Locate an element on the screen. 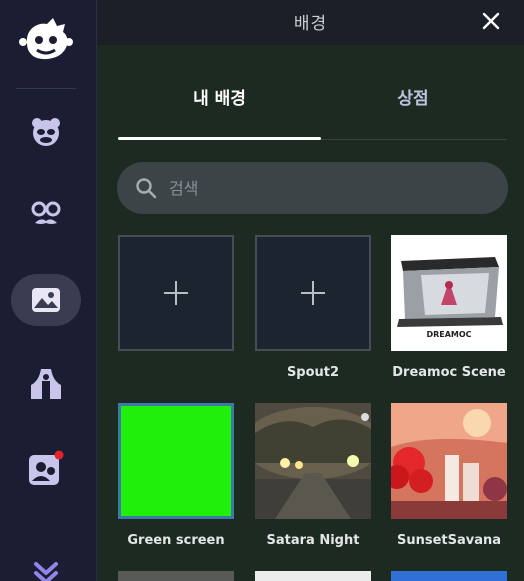 The width and height of the screenshot is (524, 581). sidebar-item-user is located at coordinates (46, 468).